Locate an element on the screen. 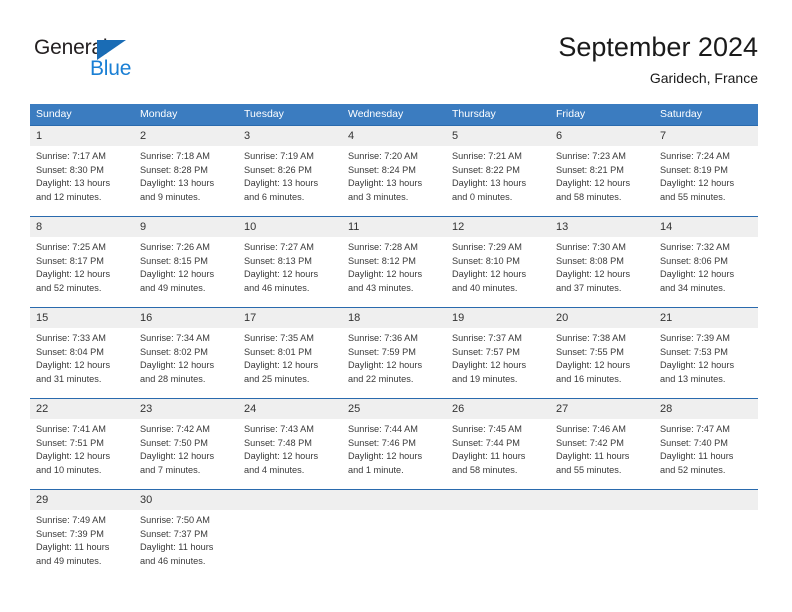 The height and width of the screenshot is (612, 792). day-number: 30 is located at coordinates (146, 500).